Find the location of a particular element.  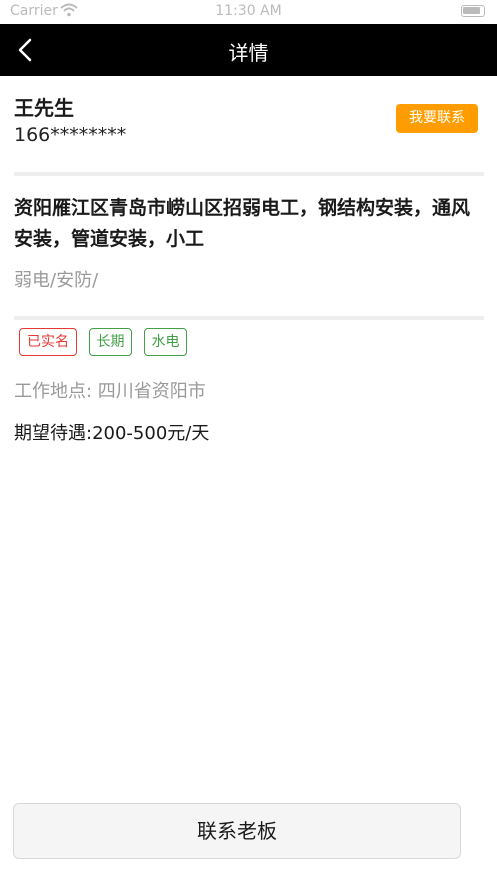

tag-plumbing-electrical: 水电 is located at coordinates (165, 342).